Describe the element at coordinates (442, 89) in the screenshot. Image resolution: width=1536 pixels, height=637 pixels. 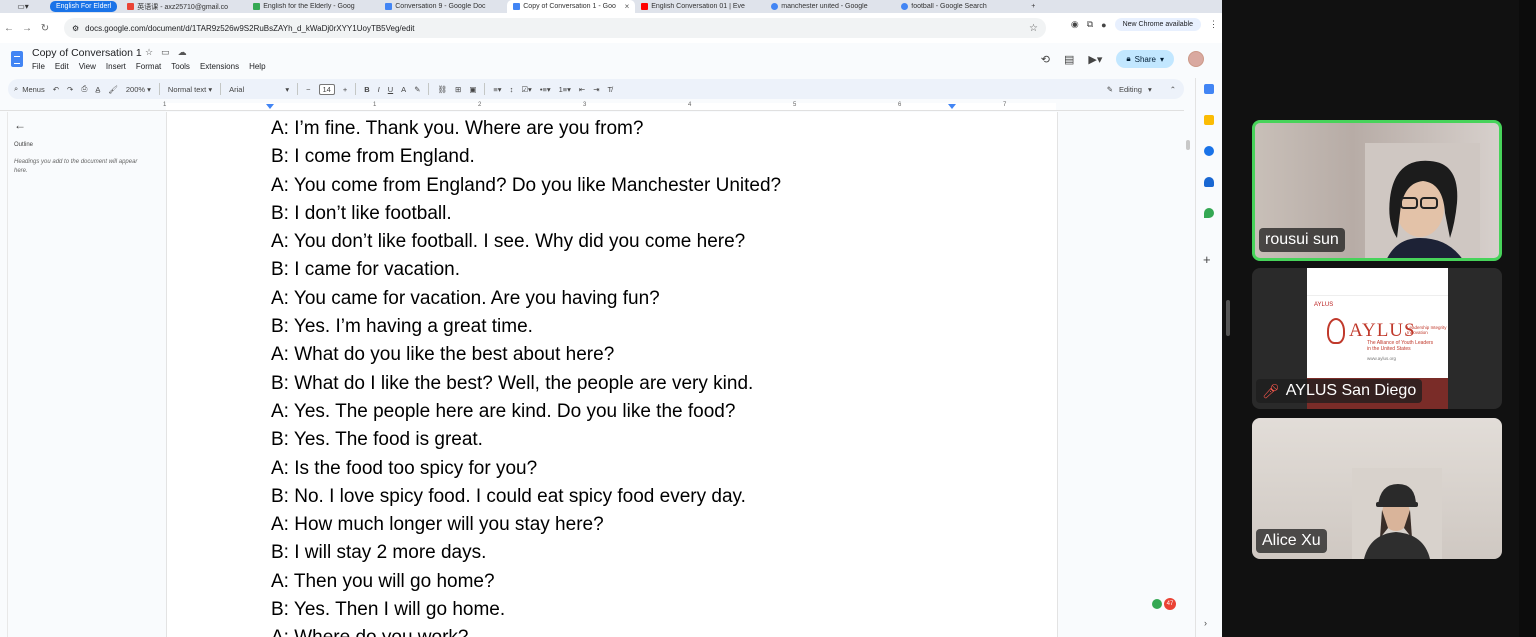
I see `link-icon: ⛓` at that location.